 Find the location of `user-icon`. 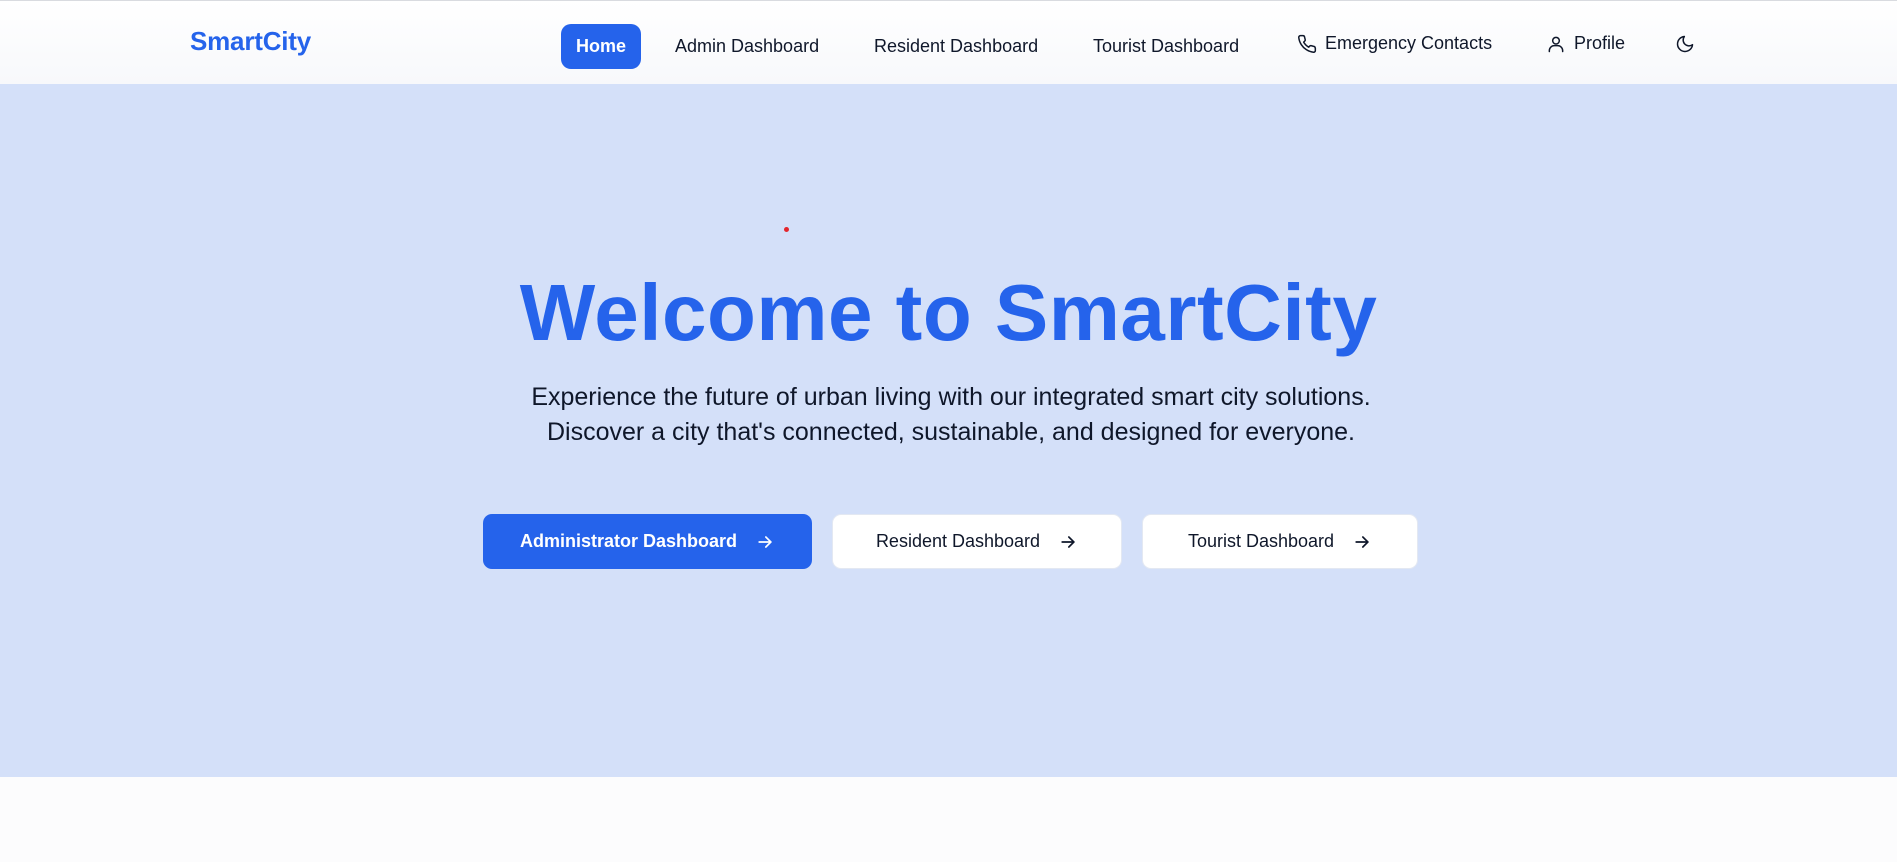

user-icon is located at coordinates (1556, 44).